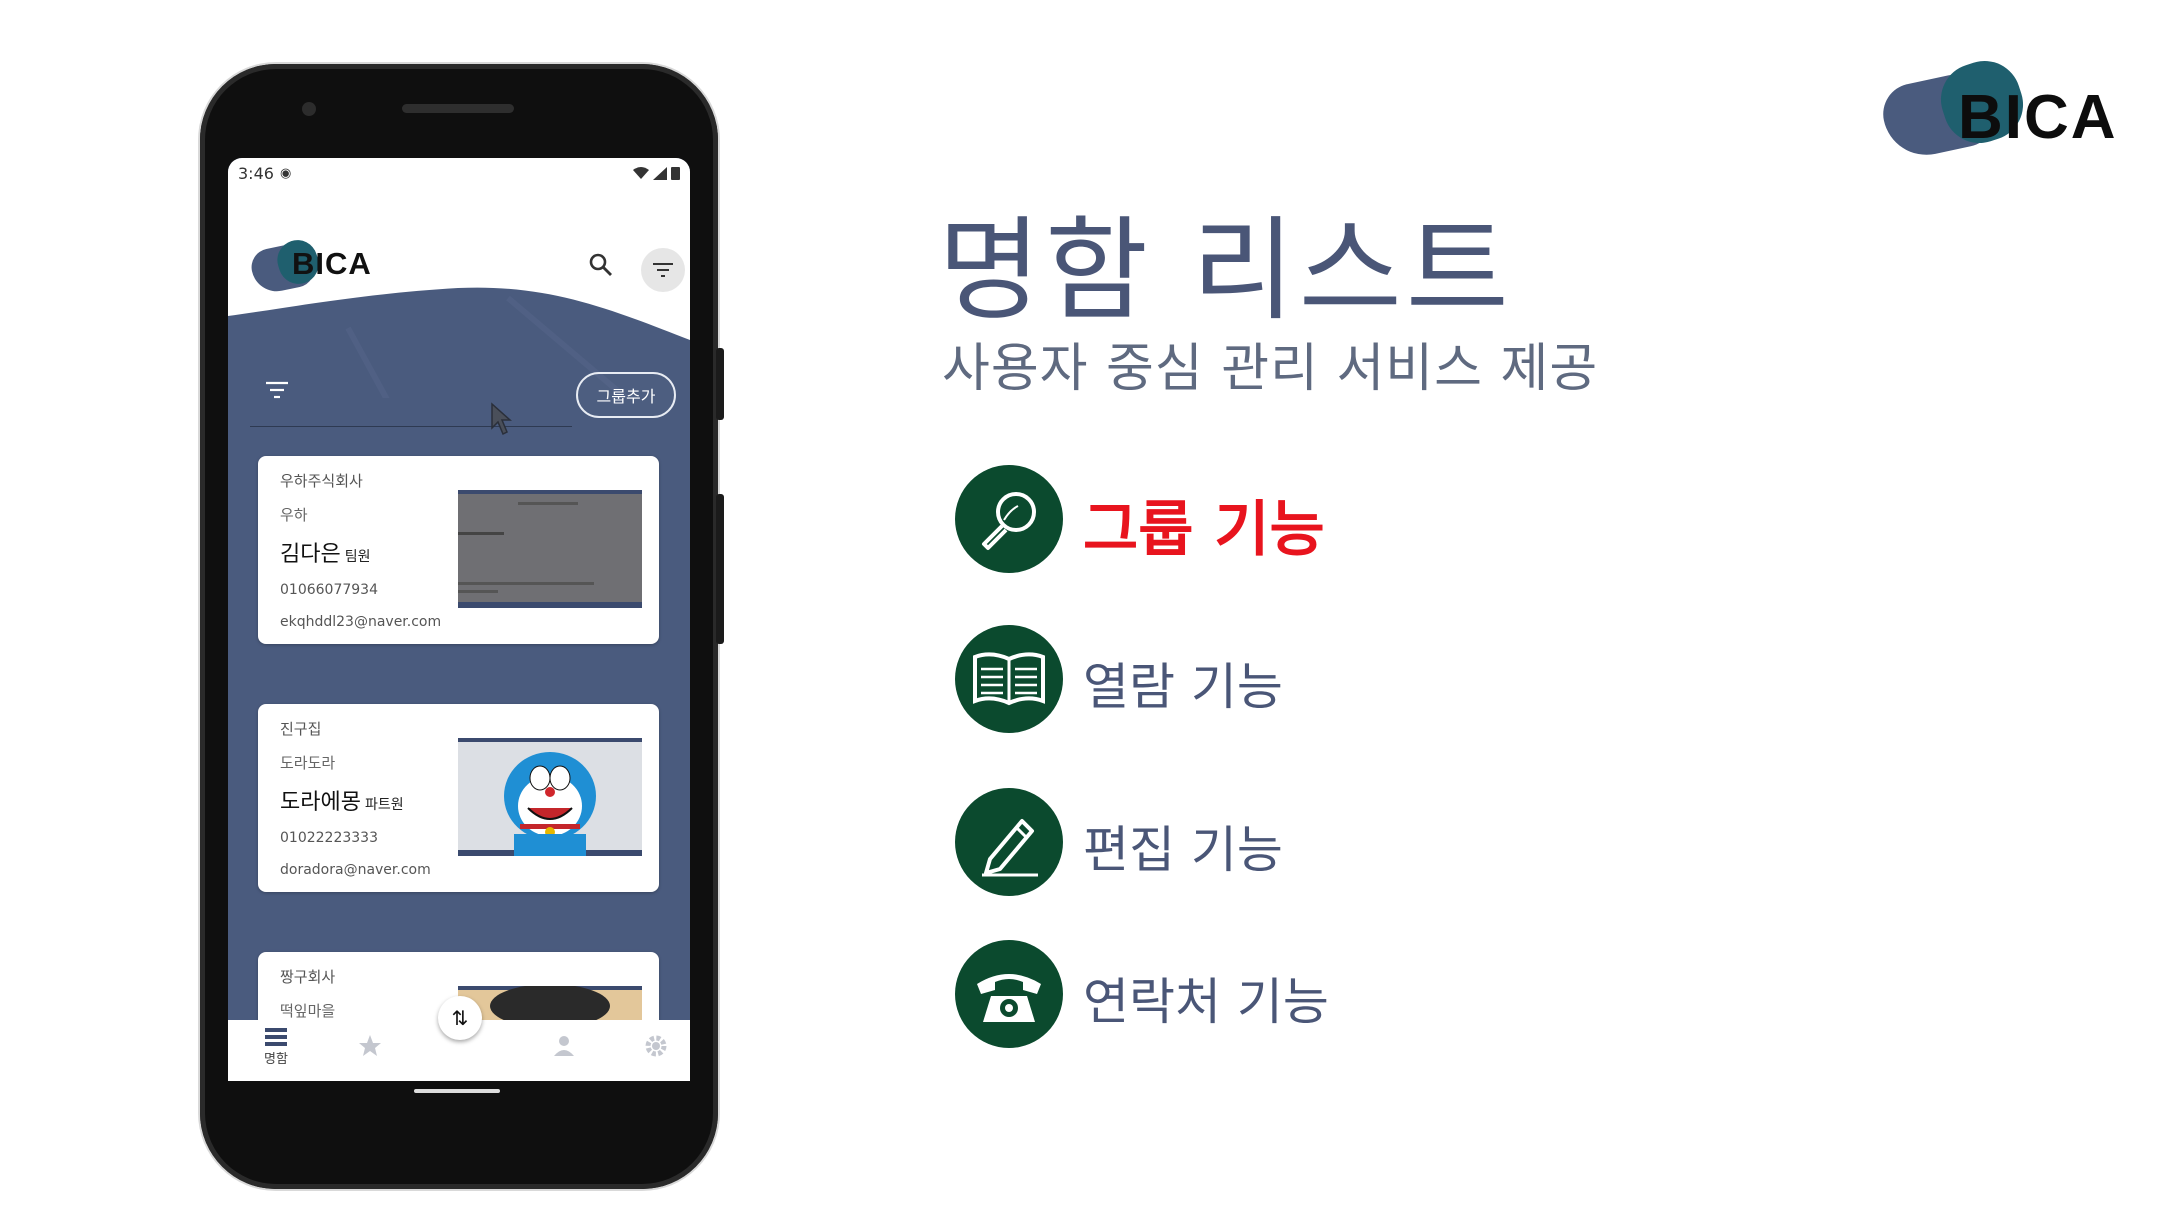 The width and height of the screenshot is (2160, 1215). What do you see at coordinates (1009, 994) in the screenshot?
I see `telephone-icon` at bounding box center [1009, 994].